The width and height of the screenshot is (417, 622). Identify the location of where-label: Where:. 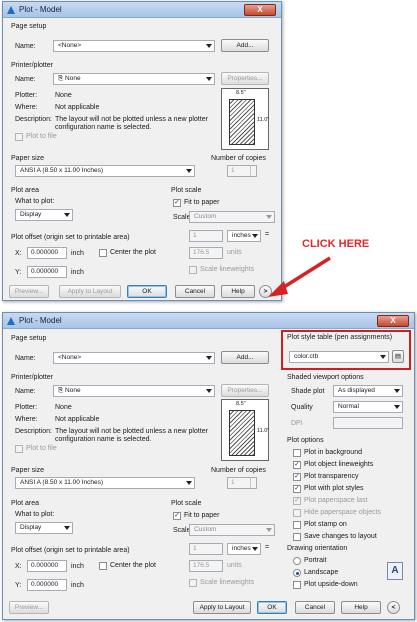
(26, 419).